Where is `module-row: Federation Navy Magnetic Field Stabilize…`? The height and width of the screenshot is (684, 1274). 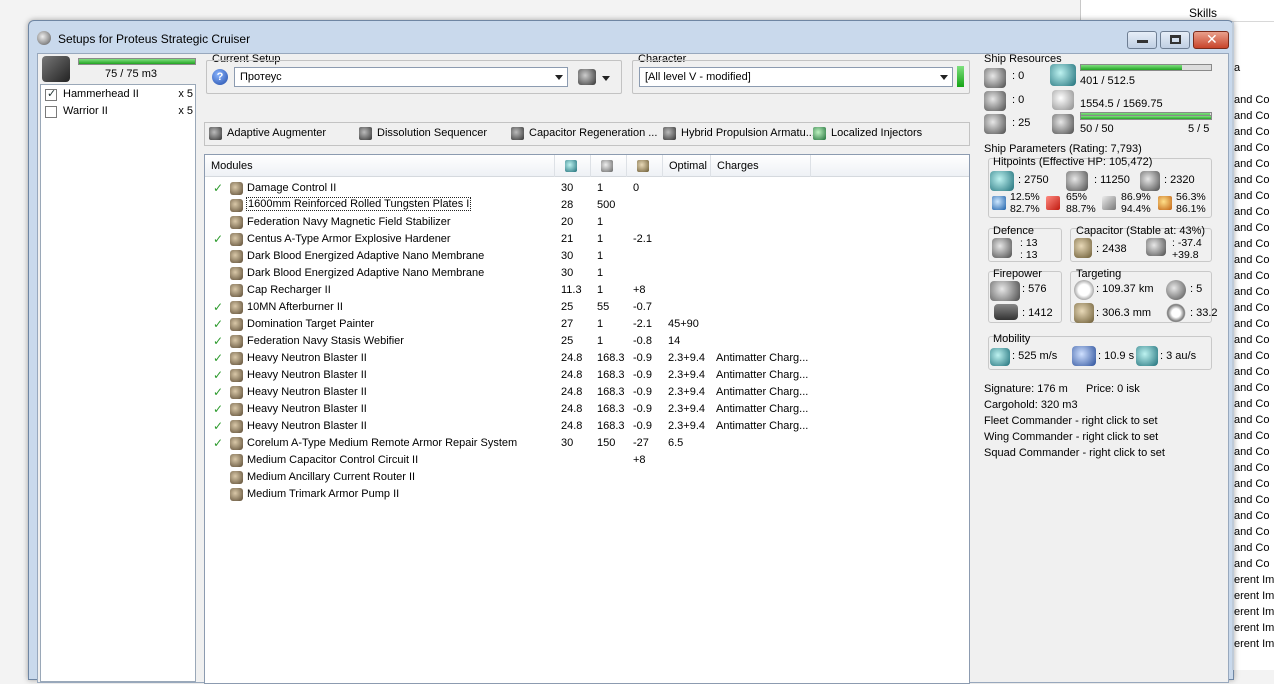
module-row: Federation Navy Magnetic Field Stabilize… is located at coordinates (587, 222).